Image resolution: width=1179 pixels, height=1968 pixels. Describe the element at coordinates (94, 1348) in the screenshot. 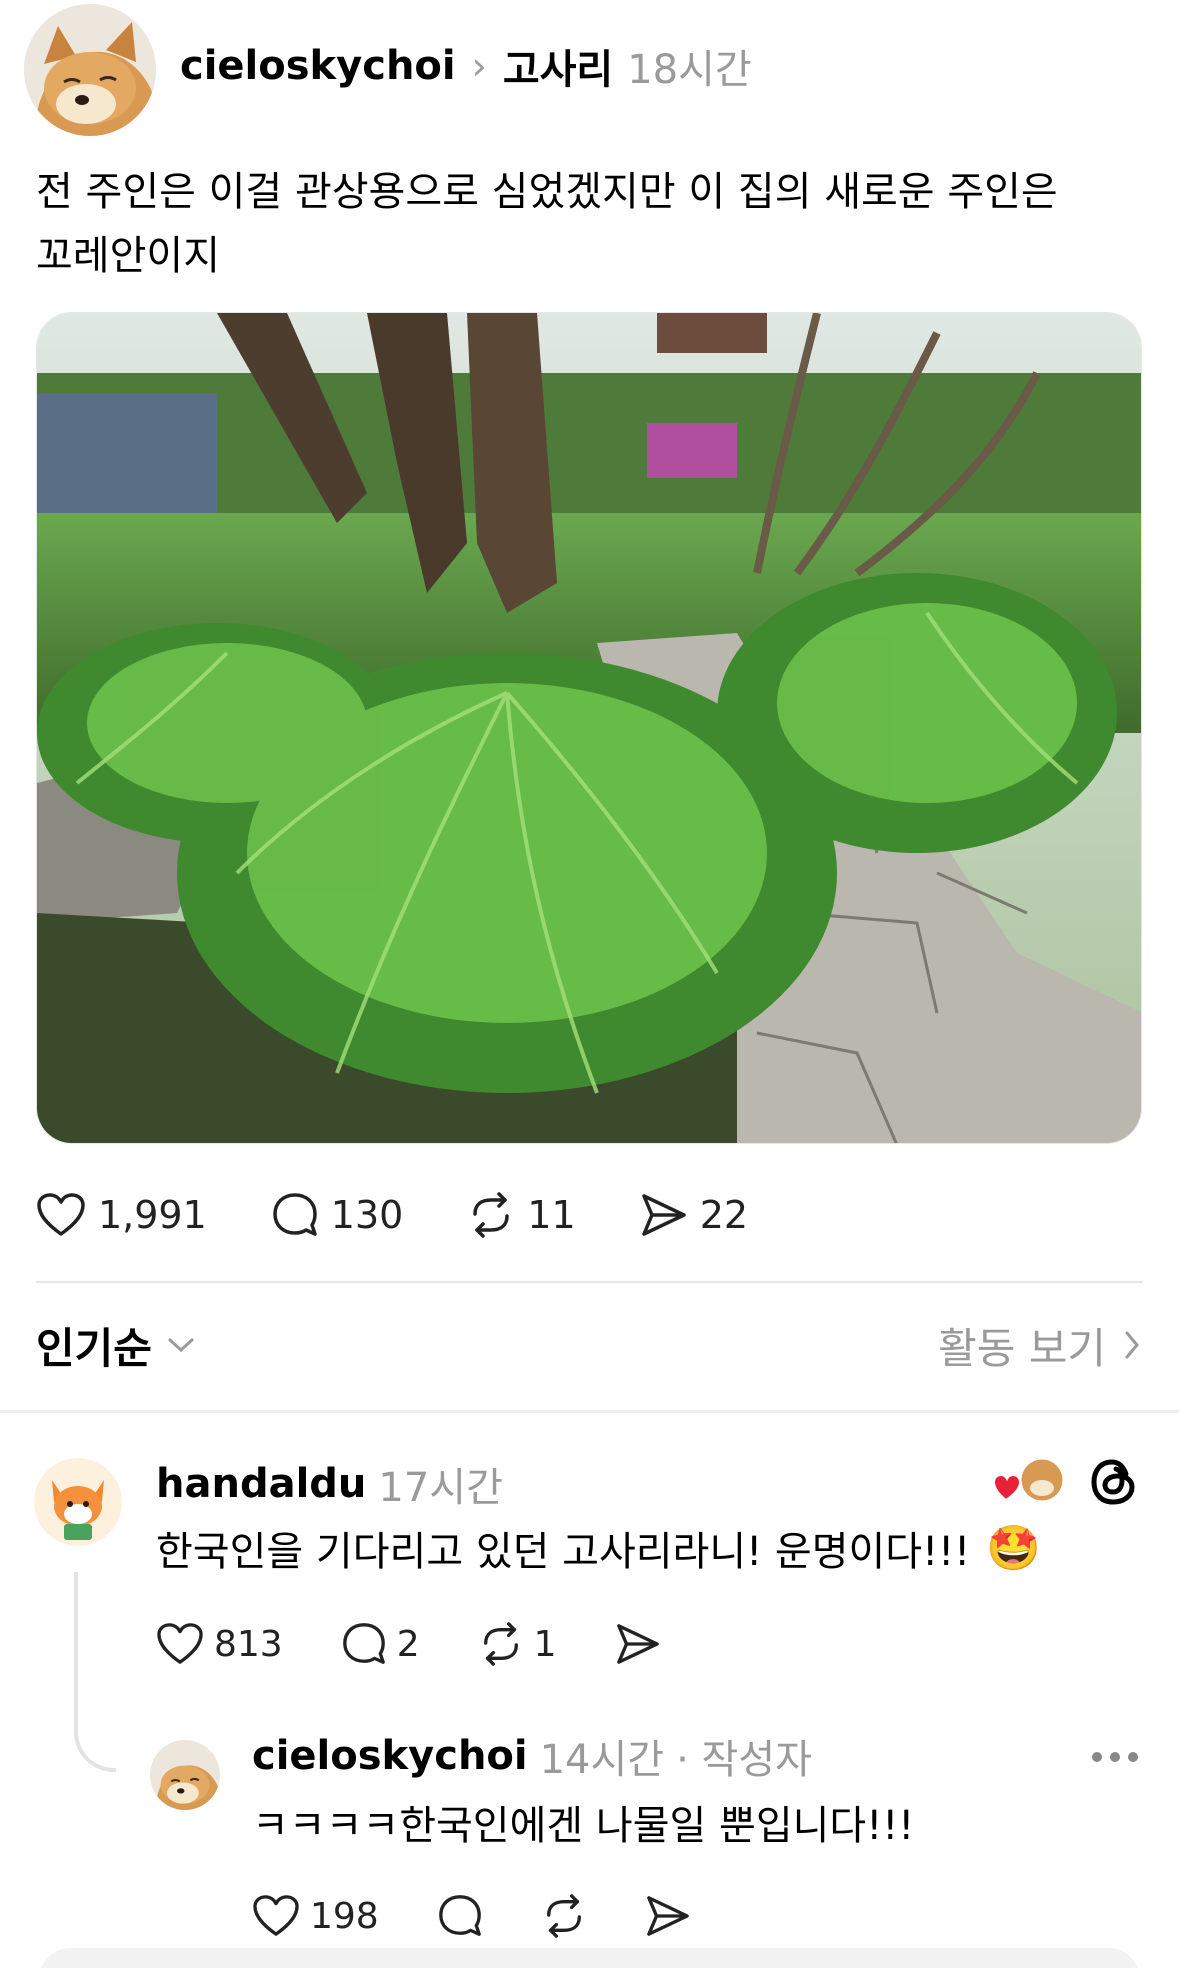

I see `sort-label: 인기순` at that location.